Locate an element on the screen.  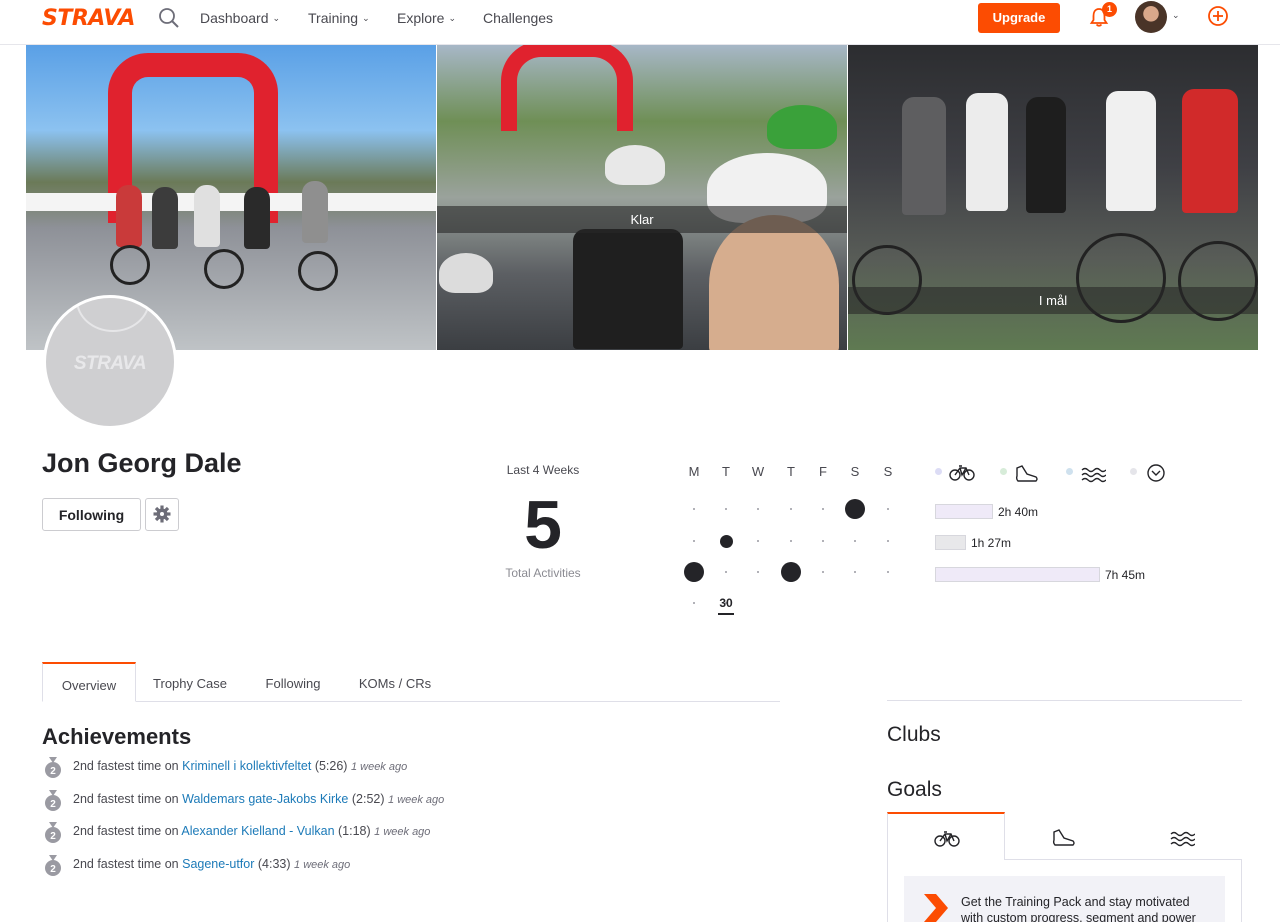
chevron-right-icon is located at coordinates (936, 908).